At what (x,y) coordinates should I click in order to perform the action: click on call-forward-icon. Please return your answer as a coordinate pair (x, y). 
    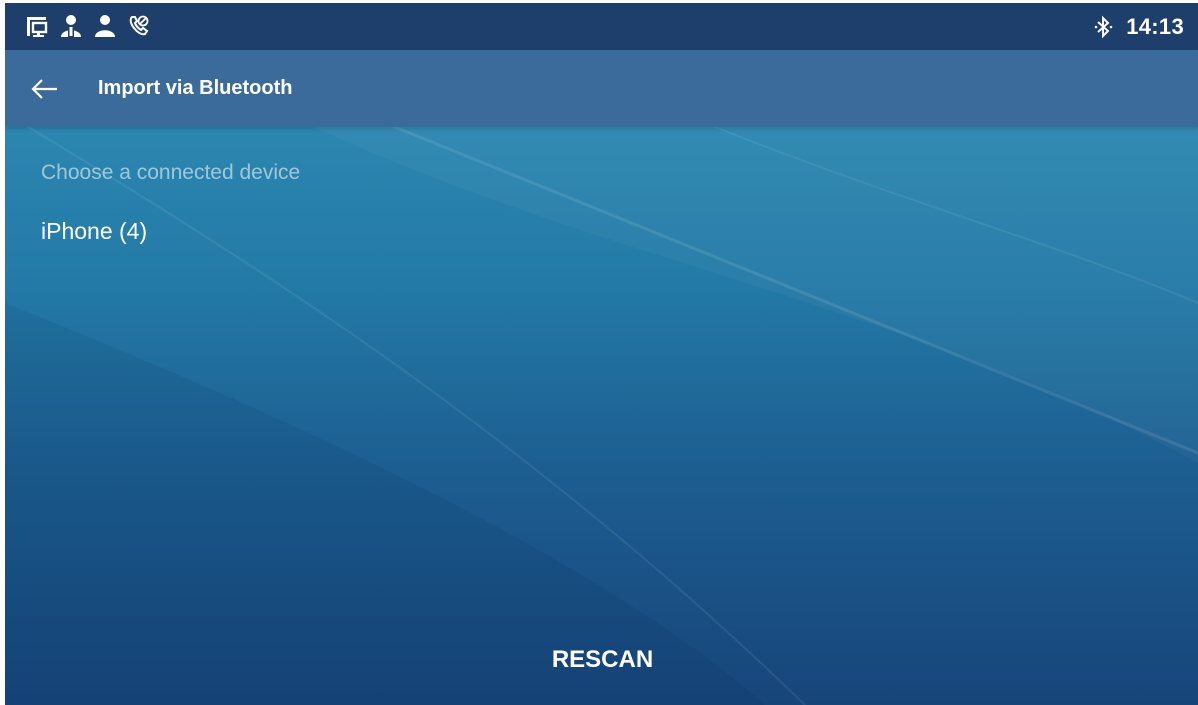
    Looking at the image, I should click on (139, 25).